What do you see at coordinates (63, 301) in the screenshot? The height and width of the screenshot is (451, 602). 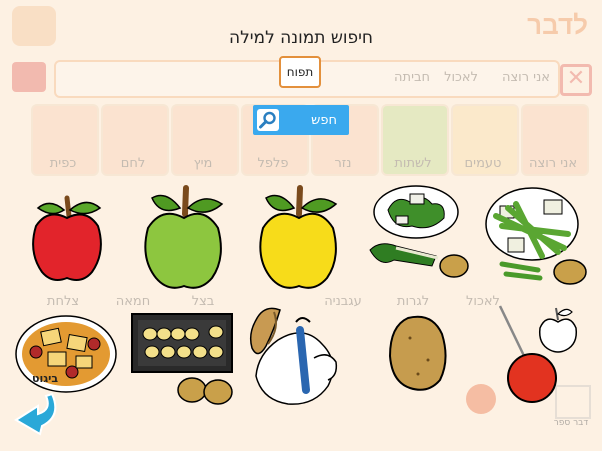 I see `bg-tile-label: צלחת` at bounding box center [63, 301].